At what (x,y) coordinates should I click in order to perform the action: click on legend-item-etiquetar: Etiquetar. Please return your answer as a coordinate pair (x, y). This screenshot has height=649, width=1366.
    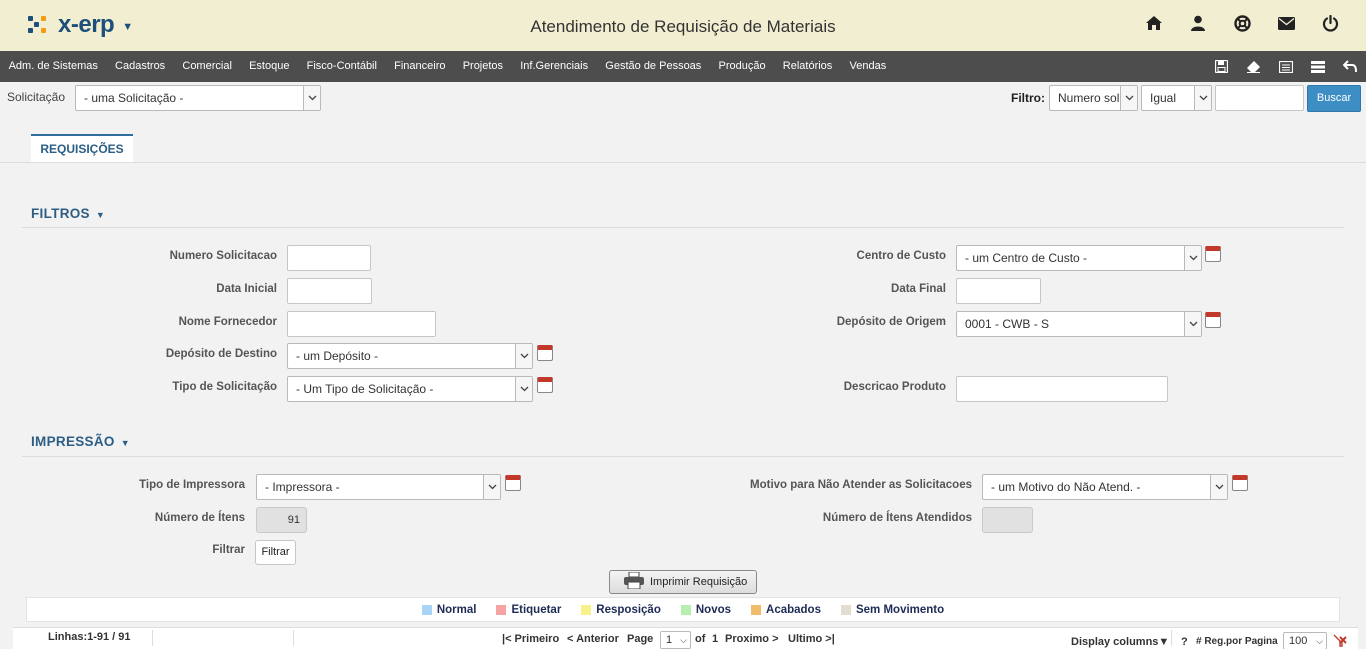
    Looking at the image, I should click on (528, 610).